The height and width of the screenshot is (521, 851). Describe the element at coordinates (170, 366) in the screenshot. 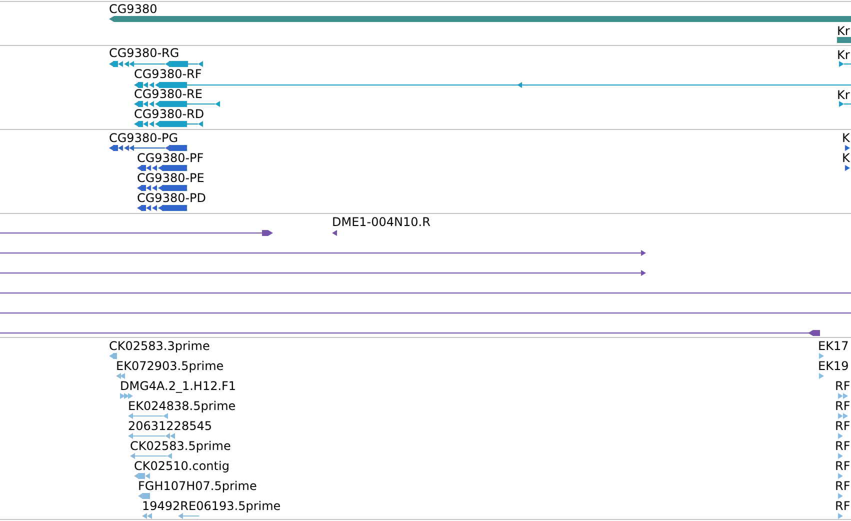

I see `feature-label: EK072903.5prime` at that location.